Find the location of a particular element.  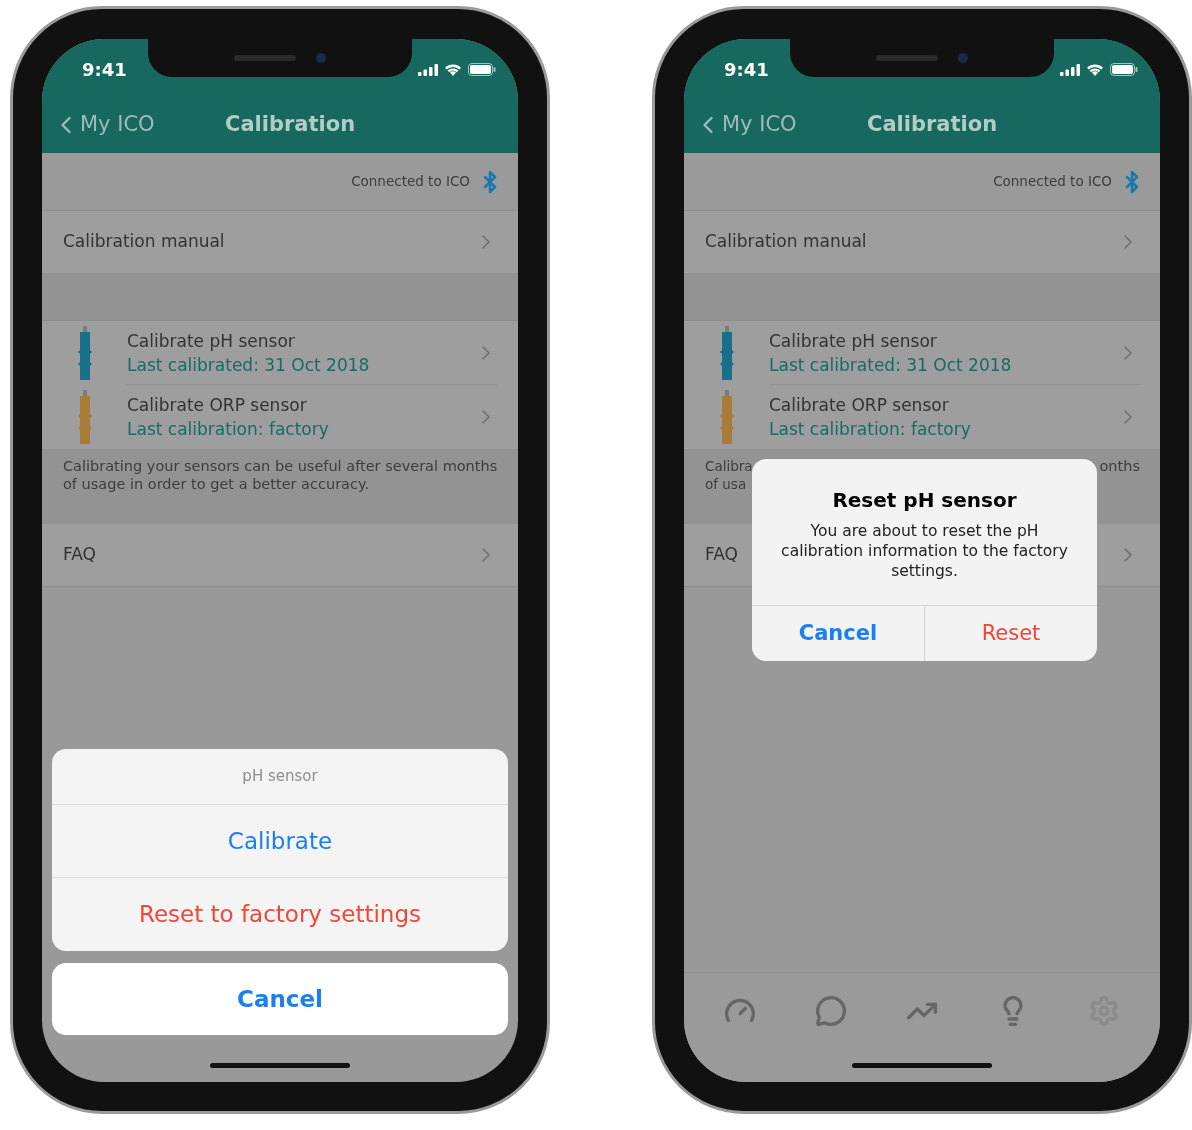

action-sheet-option: Calibrate is located at coordinates (280, 841).